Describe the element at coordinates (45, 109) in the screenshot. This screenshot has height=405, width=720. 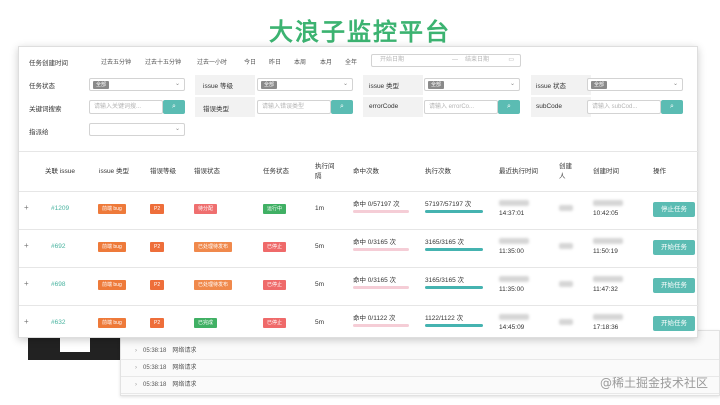
I see `keyword-label: 关键词搜索` at that location.